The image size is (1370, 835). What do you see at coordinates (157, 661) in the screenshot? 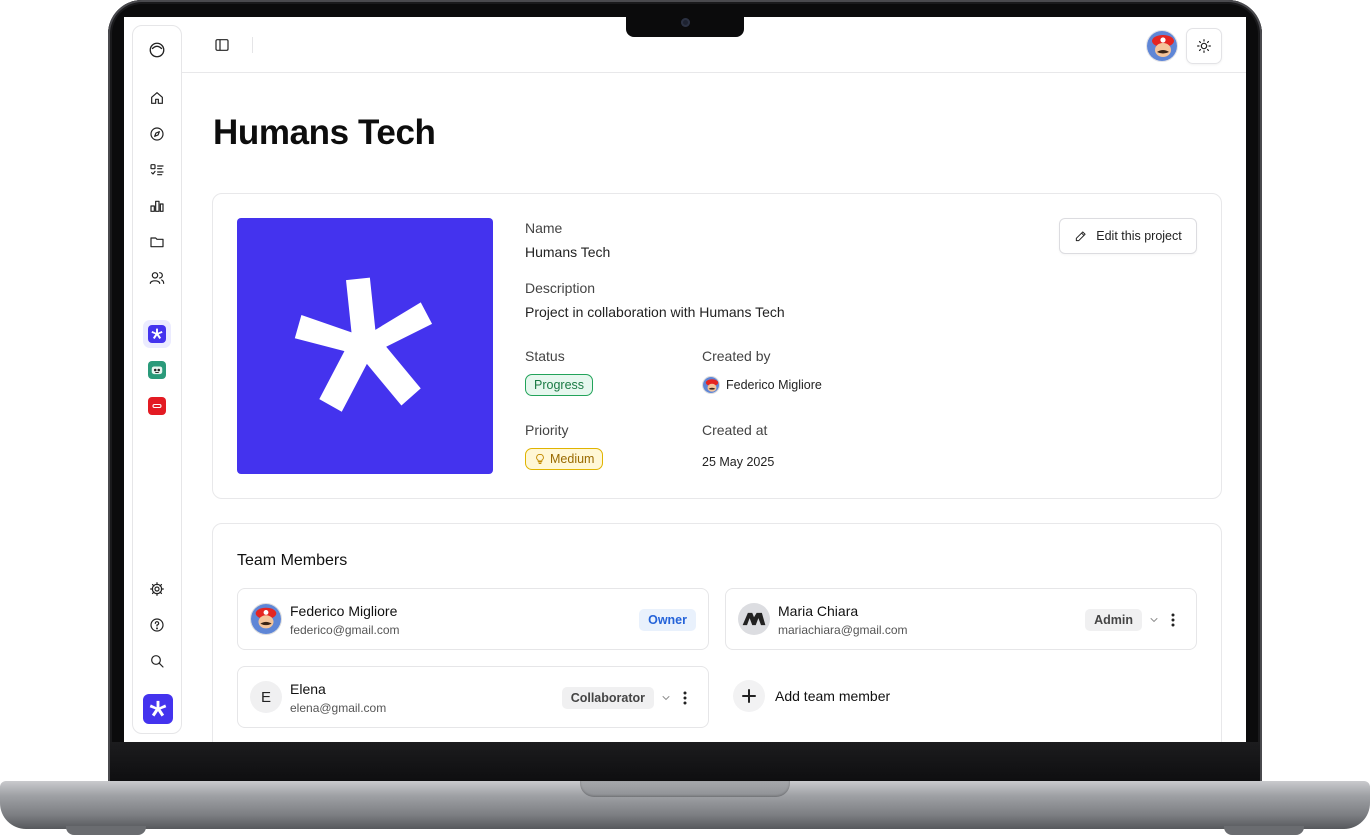
I see `search-icon` at bounding box center [157, 661].